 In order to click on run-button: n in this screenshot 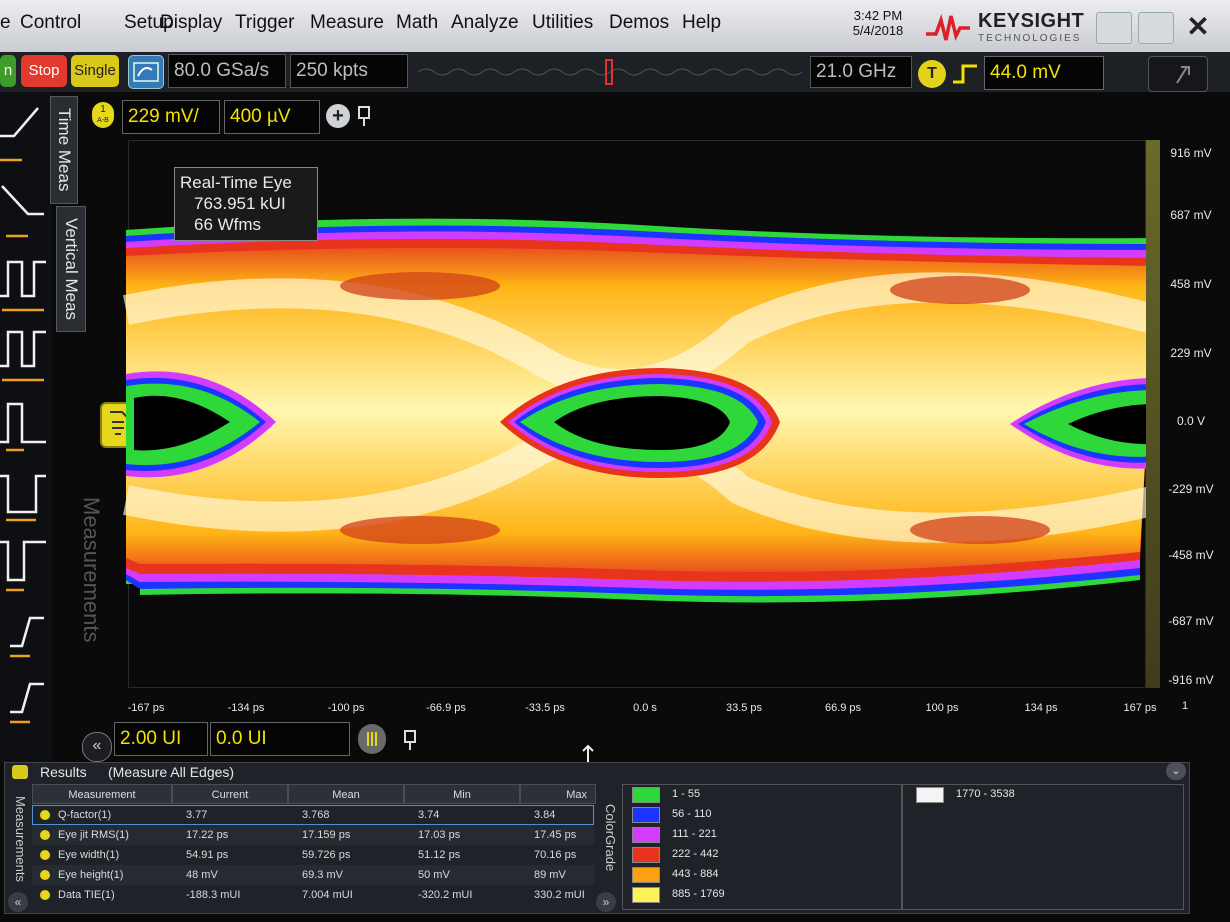, I will do `click(8, 71)`.